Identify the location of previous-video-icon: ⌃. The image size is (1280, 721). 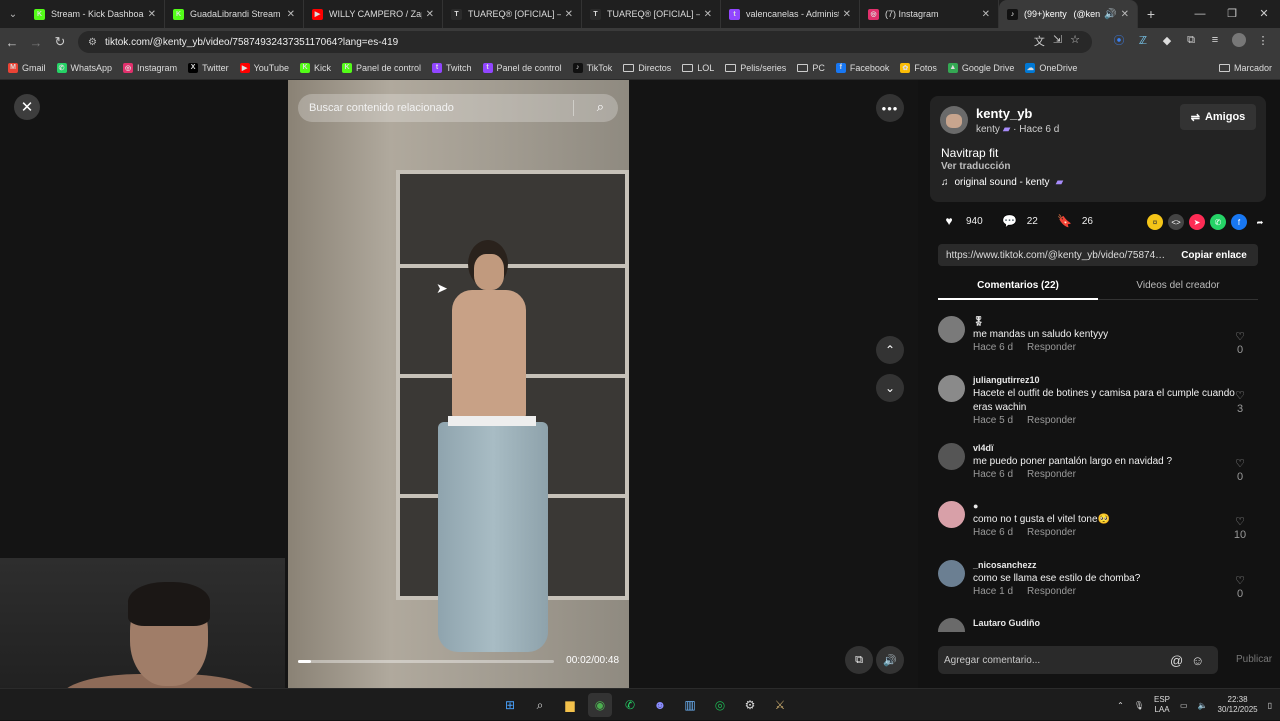
(890, 350).